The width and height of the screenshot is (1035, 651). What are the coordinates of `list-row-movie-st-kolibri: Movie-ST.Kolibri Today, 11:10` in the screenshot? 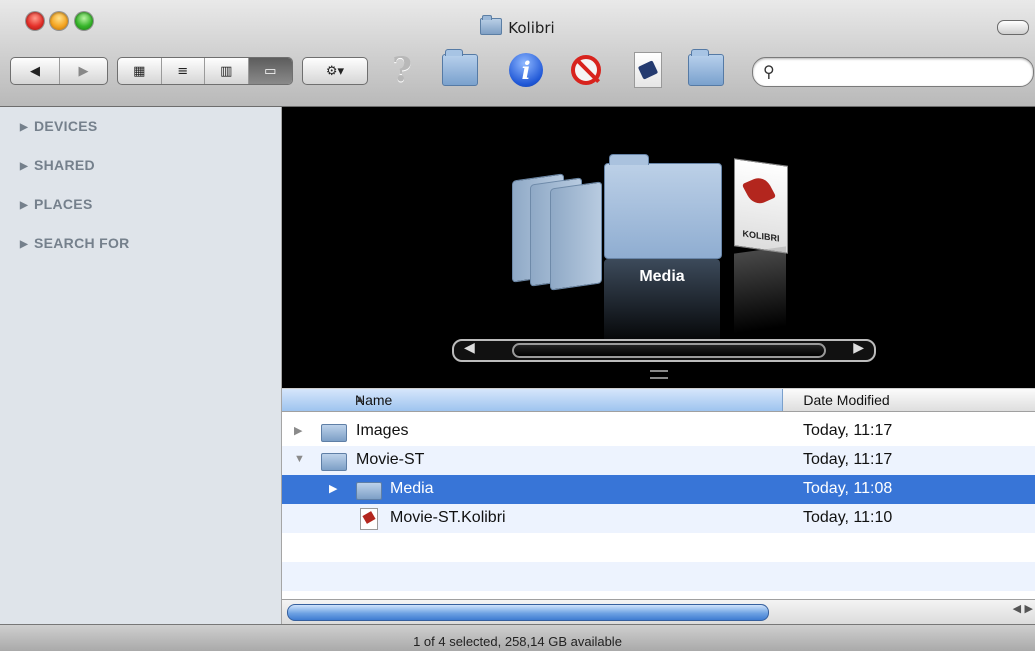 It's located at (658, 518).